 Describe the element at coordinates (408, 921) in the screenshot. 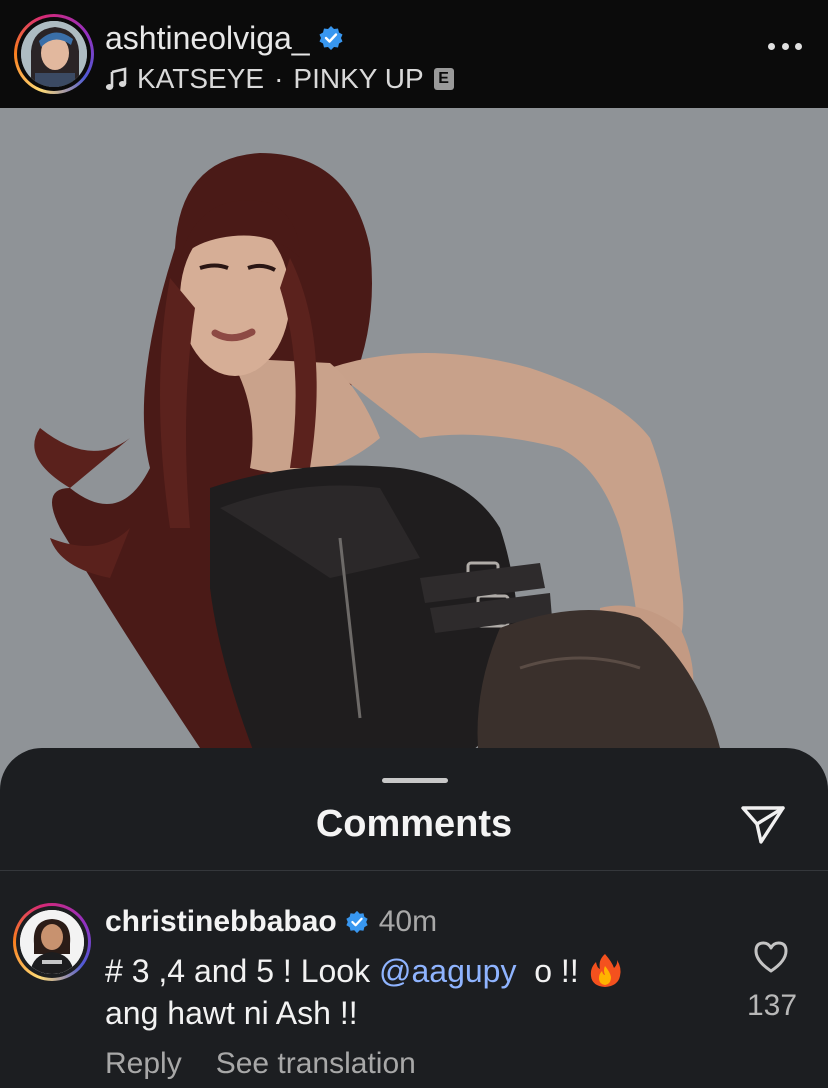

I see `comment-timestamp: 40m` at that location.